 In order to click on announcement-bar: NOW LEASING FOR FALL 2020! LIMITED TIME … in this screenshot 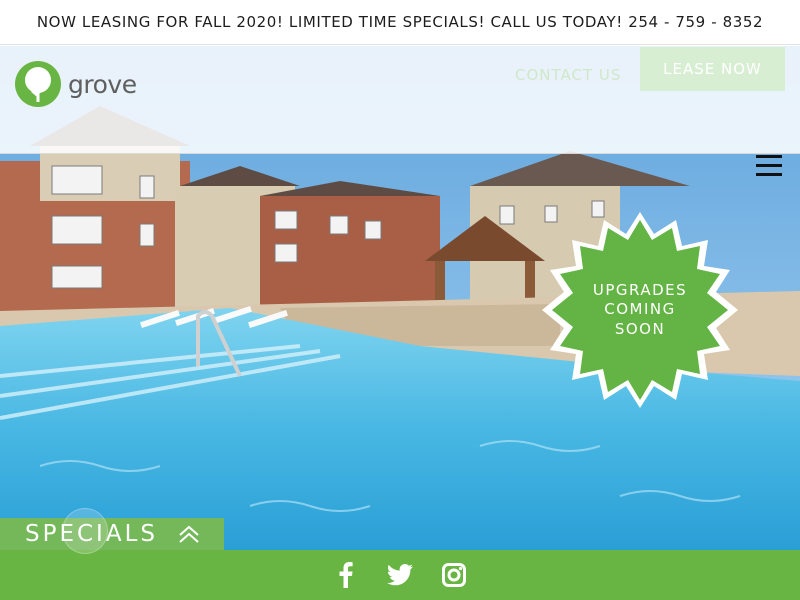, I will do `click(400, 22)`.